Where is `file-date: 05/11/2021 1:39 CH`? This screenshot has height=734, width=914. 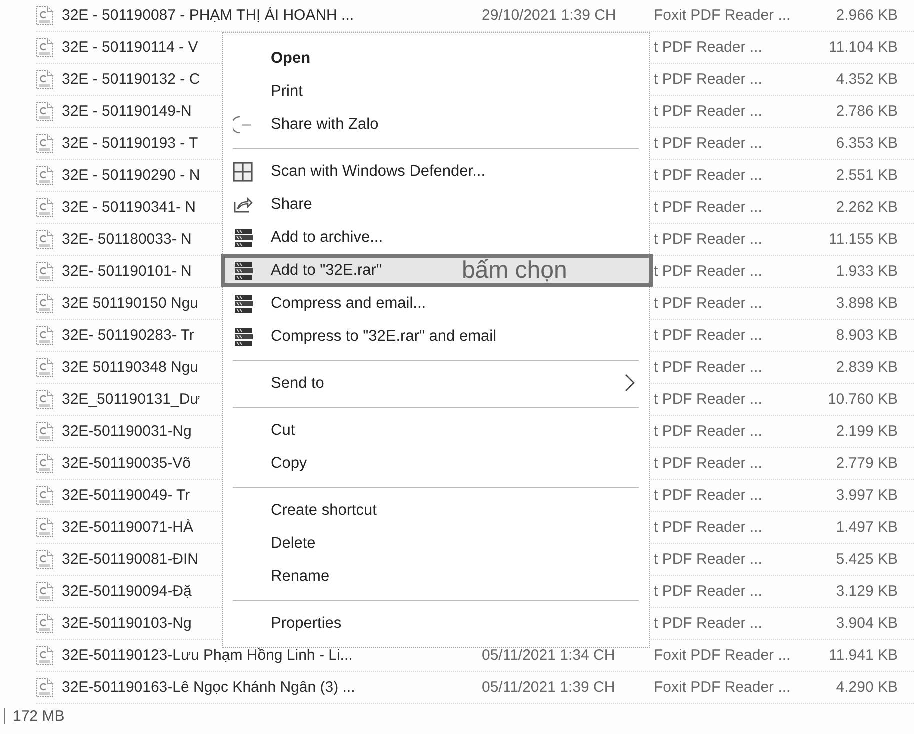 file-date: 05/11/2021 1:39 CH is located at coordinates (549, 687).